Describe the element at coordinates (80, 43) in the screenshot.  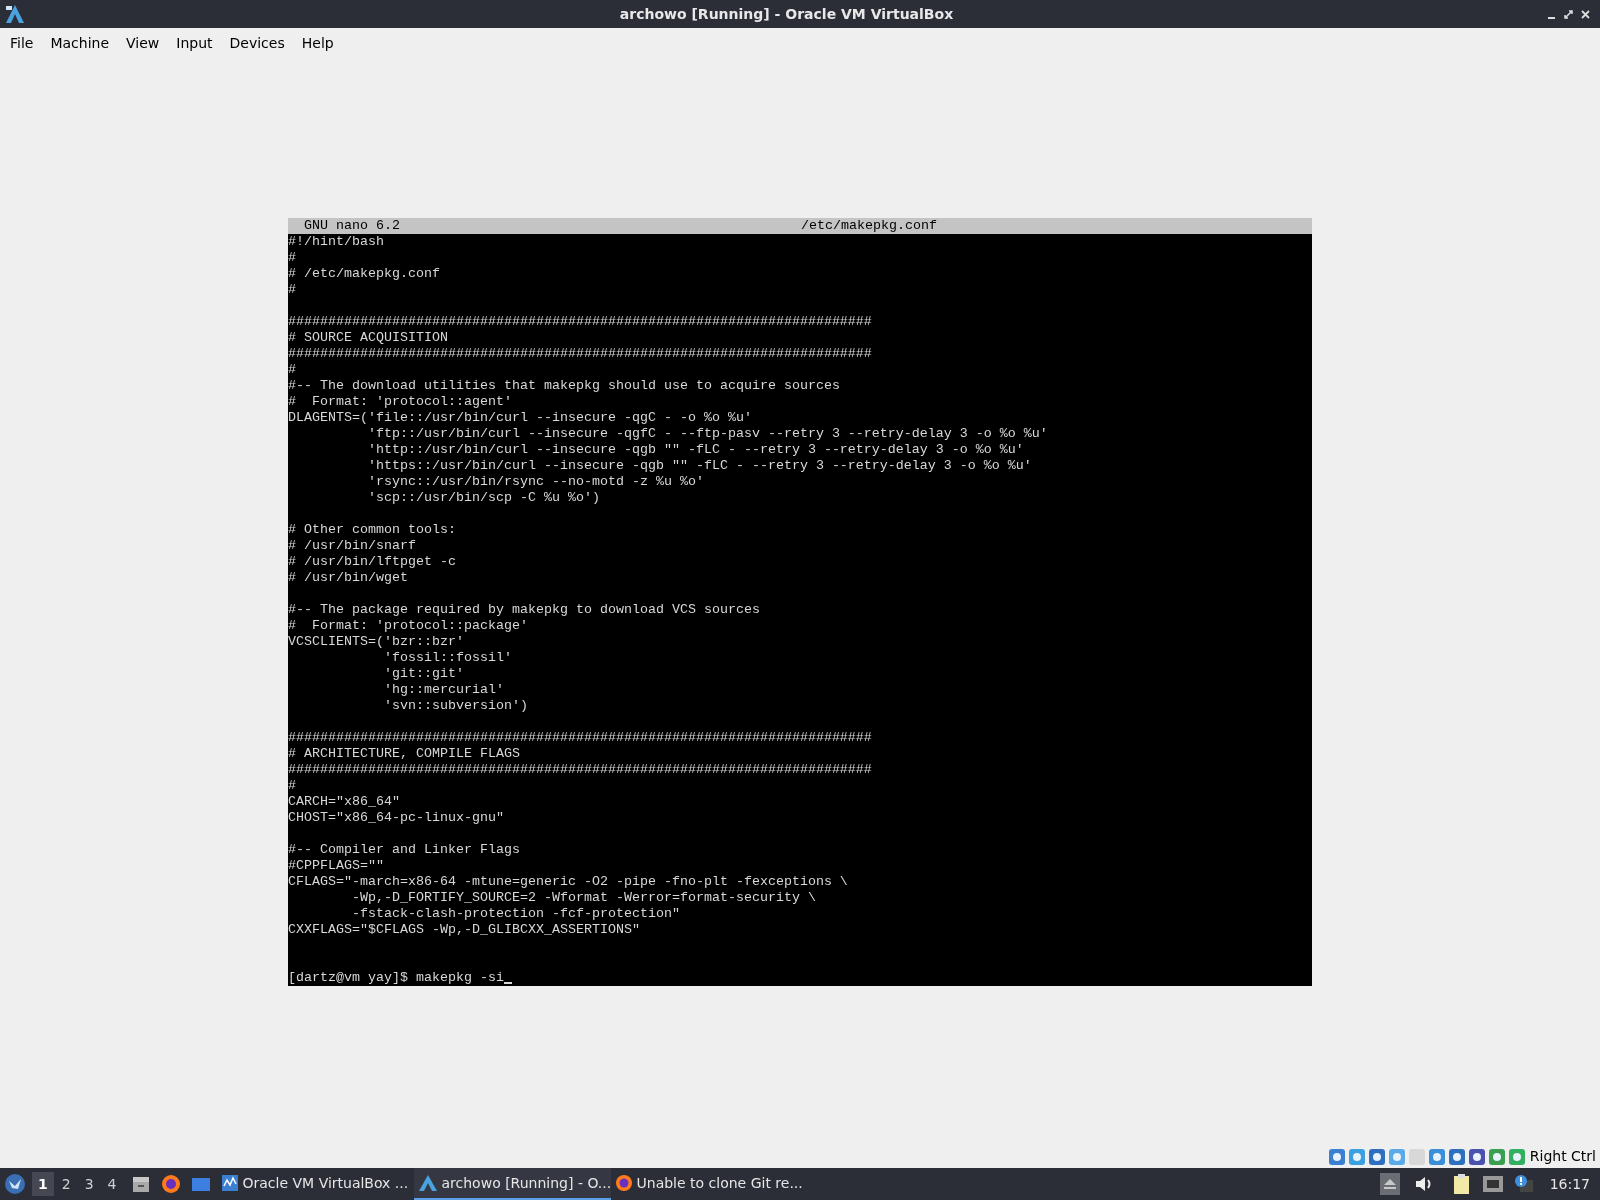
I see `menu-item: Machine` at that location.